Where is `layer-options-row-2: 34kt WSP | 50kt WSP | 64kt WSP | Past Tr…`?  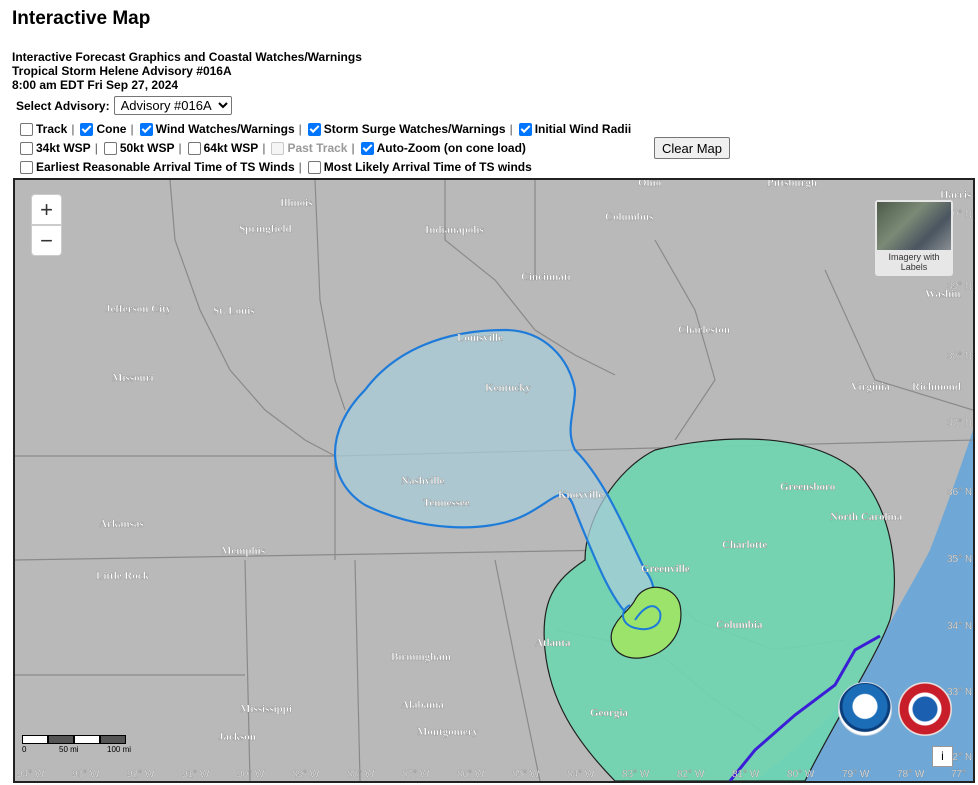 layer-options-row-2: 34kt WSP | 50kt WSP | 64kt WSP | Past Tr… is located at coordinates (272, 148).